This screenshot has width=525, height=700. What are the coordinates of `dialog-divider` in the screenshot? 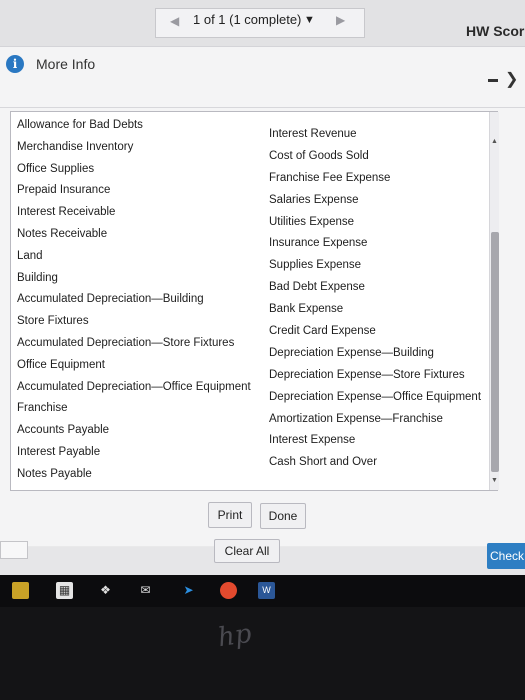 It's located at (262, 107).